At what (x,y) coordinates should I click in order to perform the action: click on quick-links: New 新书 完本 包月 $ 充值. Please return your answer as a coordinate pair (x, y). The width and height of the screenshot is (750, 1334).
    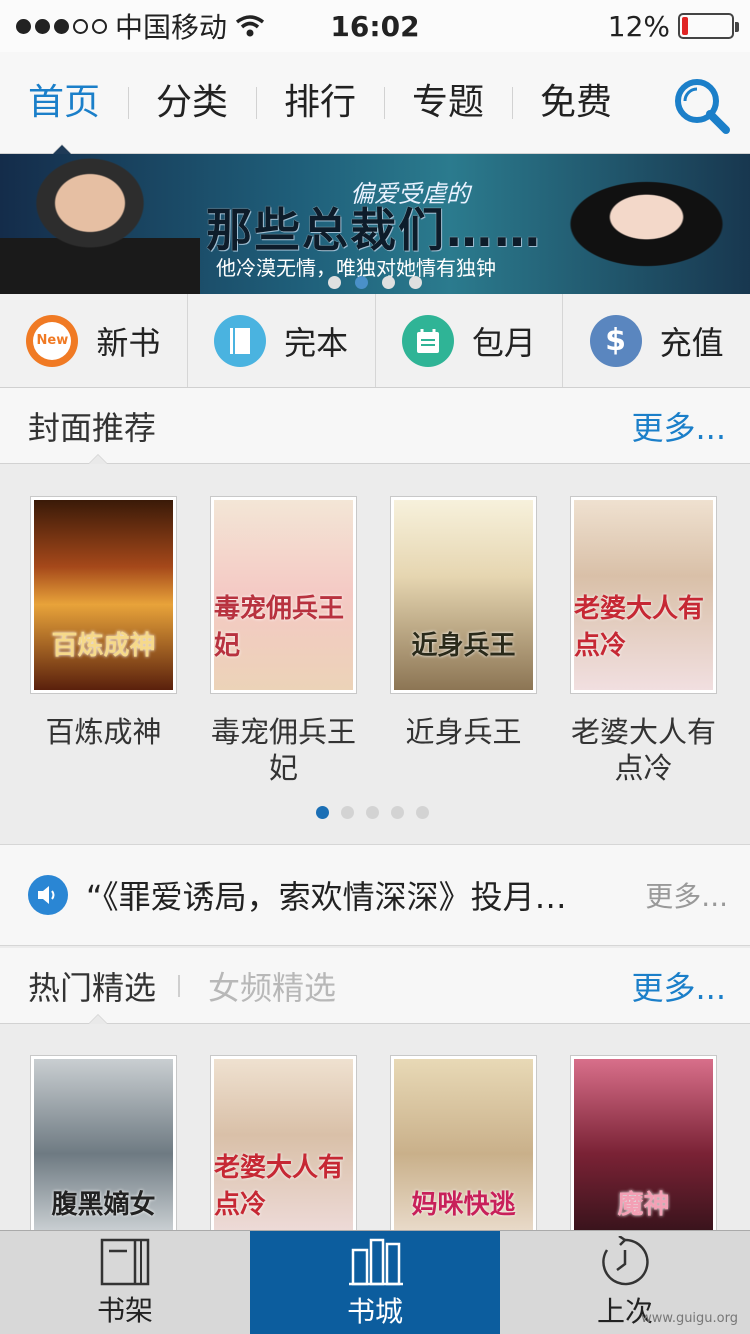
    Looking at the image, I should click on (375, 341).